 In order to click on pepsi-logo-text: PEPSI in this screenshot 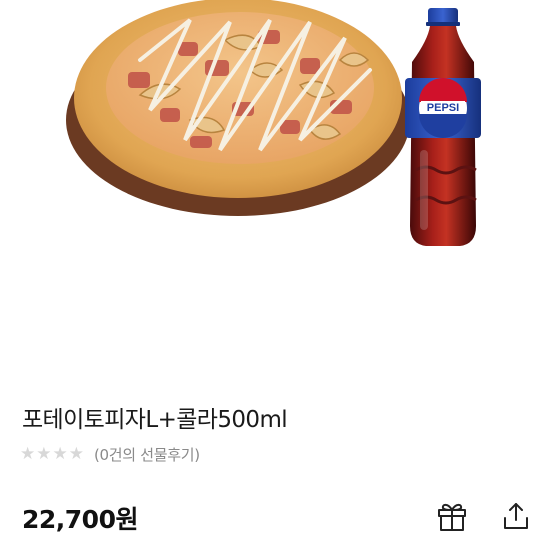, I will do `click(443, 108)`.